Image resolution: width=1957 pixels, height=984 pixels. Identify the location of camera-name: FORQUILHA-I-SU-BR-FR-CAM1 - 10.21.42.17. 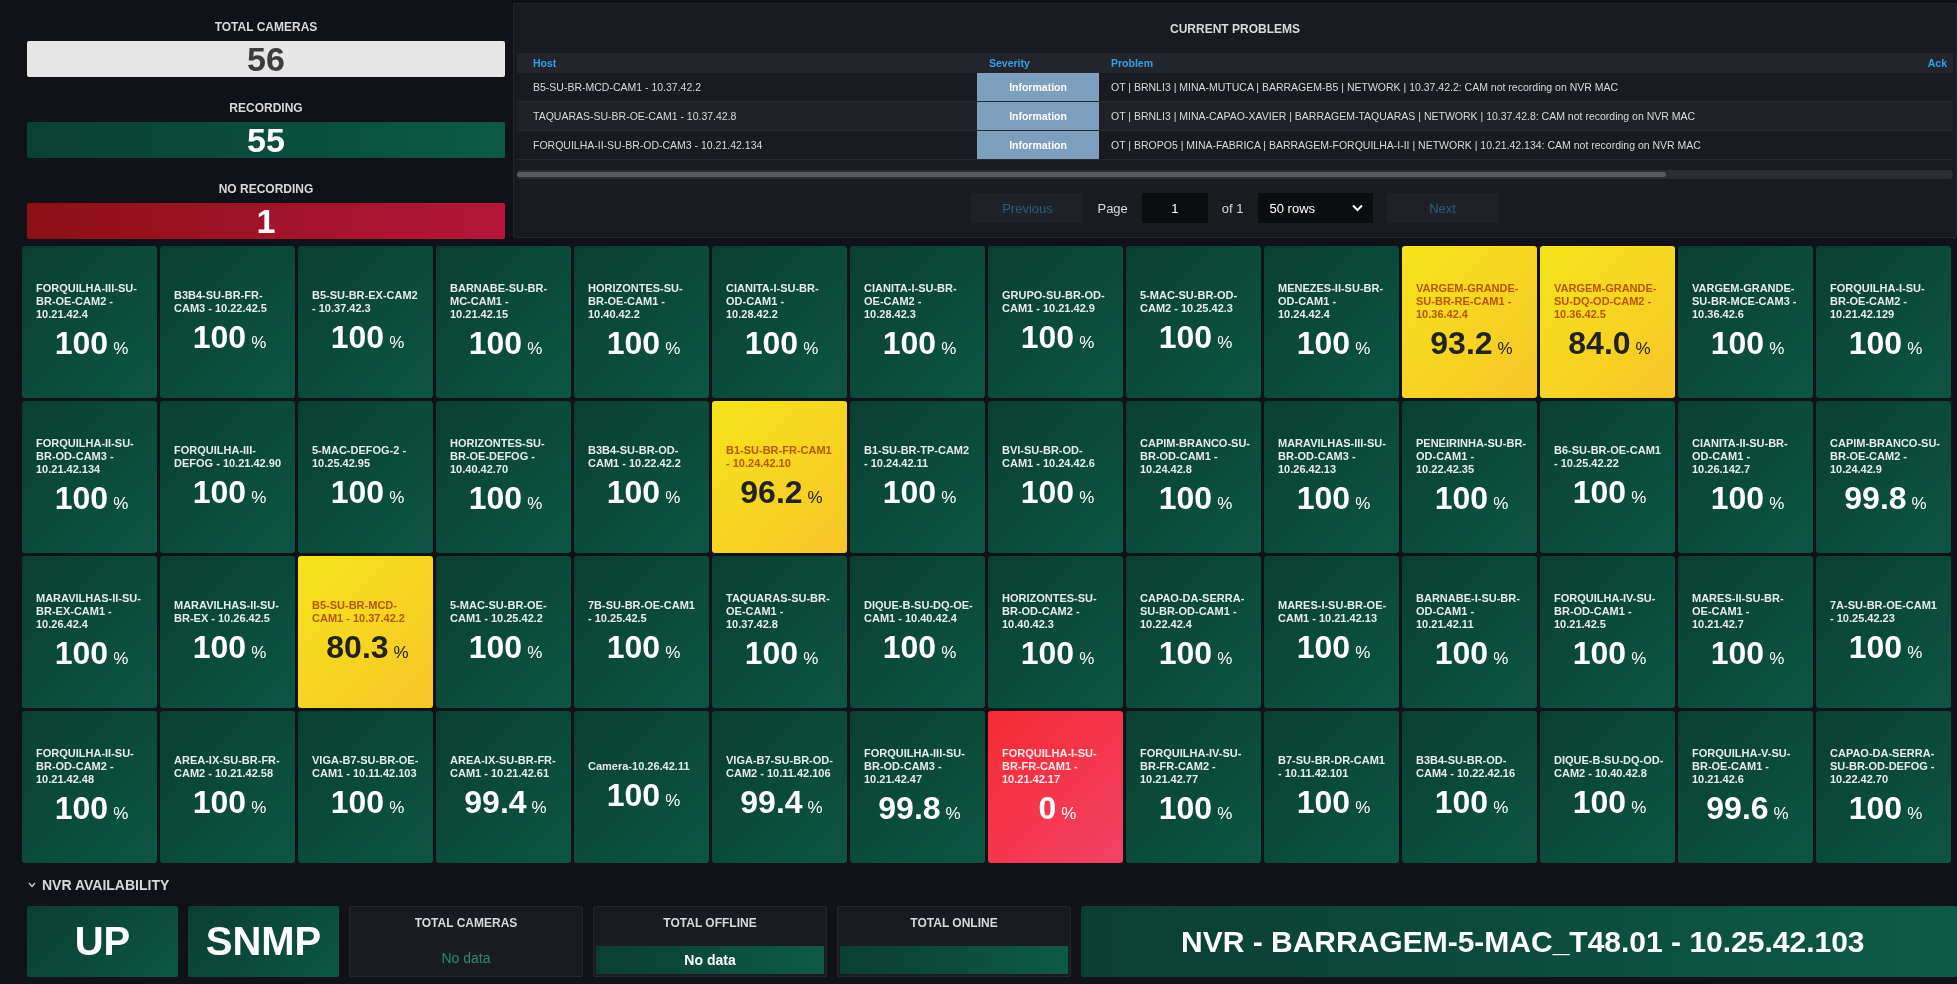
(1050, 766).